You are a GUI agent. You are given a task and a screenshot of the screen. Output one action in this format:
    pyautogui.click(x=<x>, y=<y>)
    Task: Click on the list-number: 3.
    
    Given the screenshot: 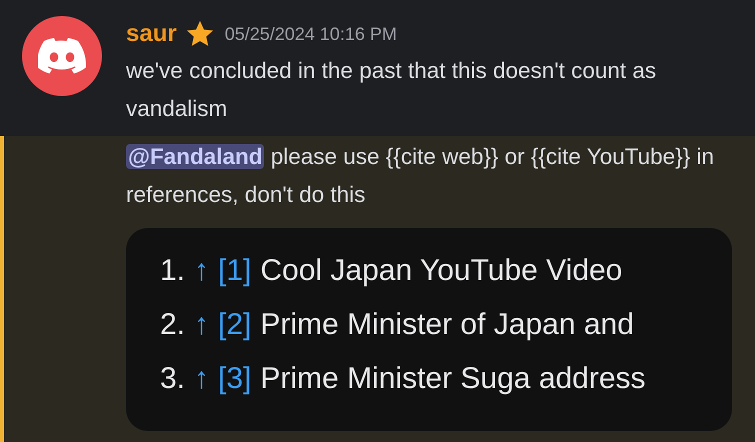 What is the action you would take?
    pyautogui.click(x=173, y=379)
    